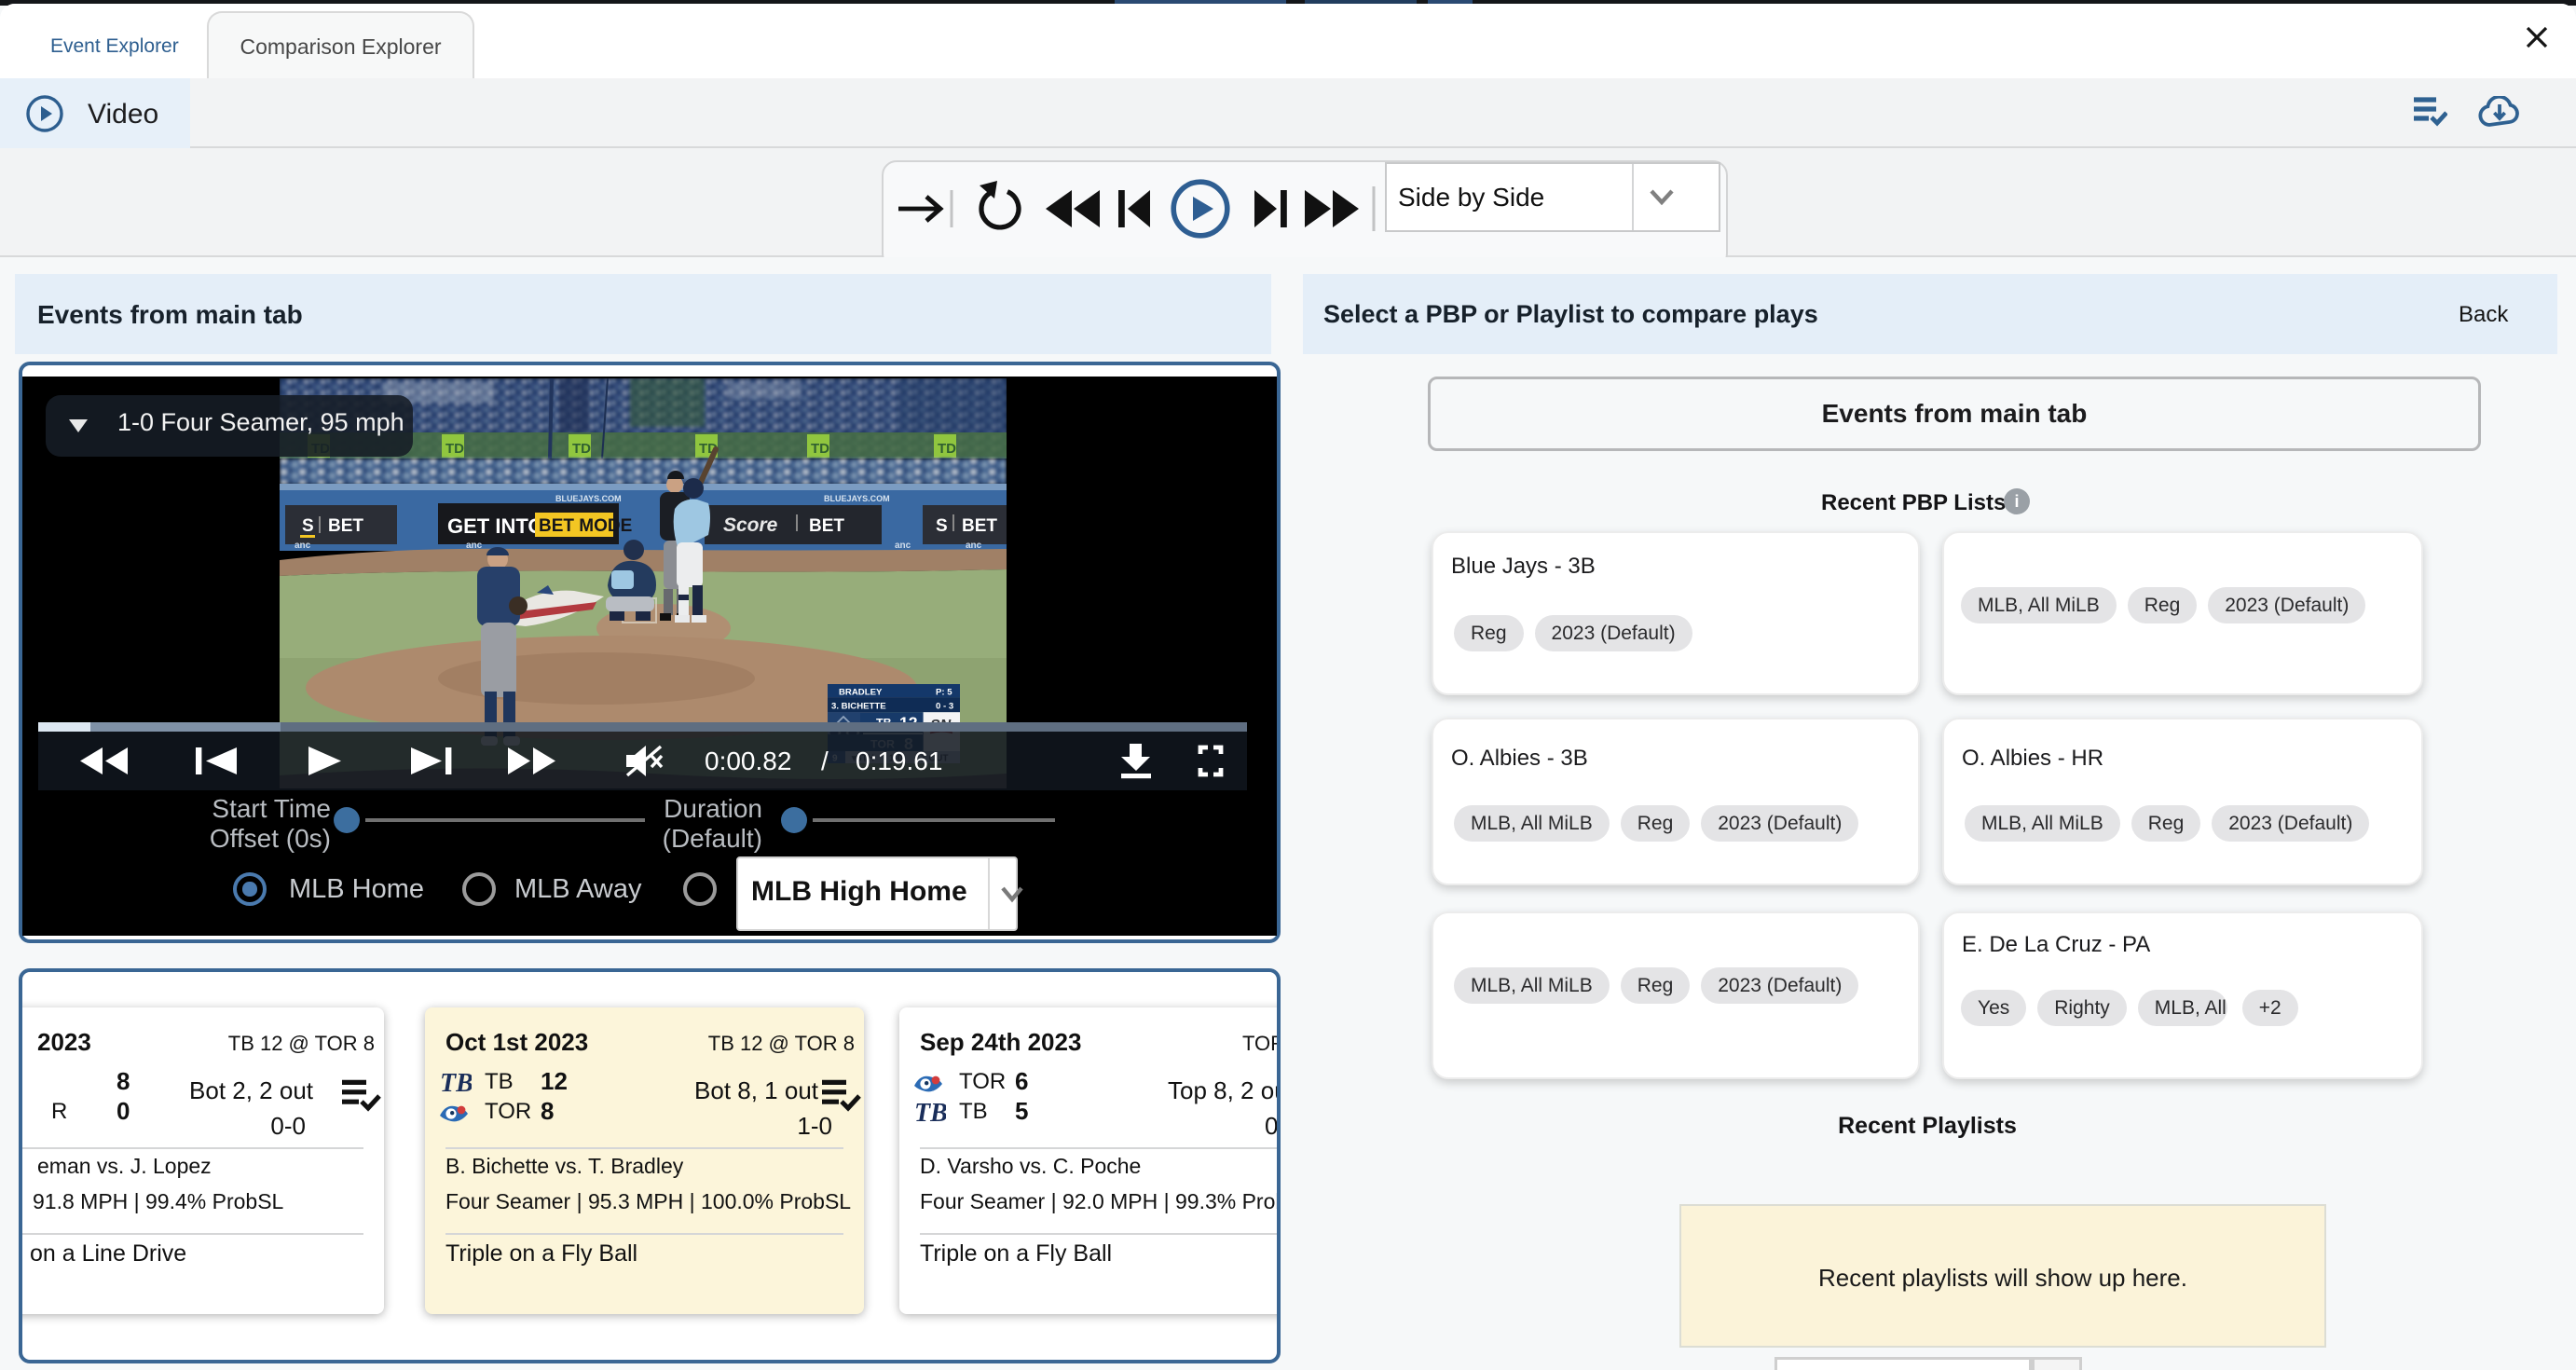  Describe the element at coordinates (748, 761) in the screenshot. I see `svg-text: 0:00.82` at that location.